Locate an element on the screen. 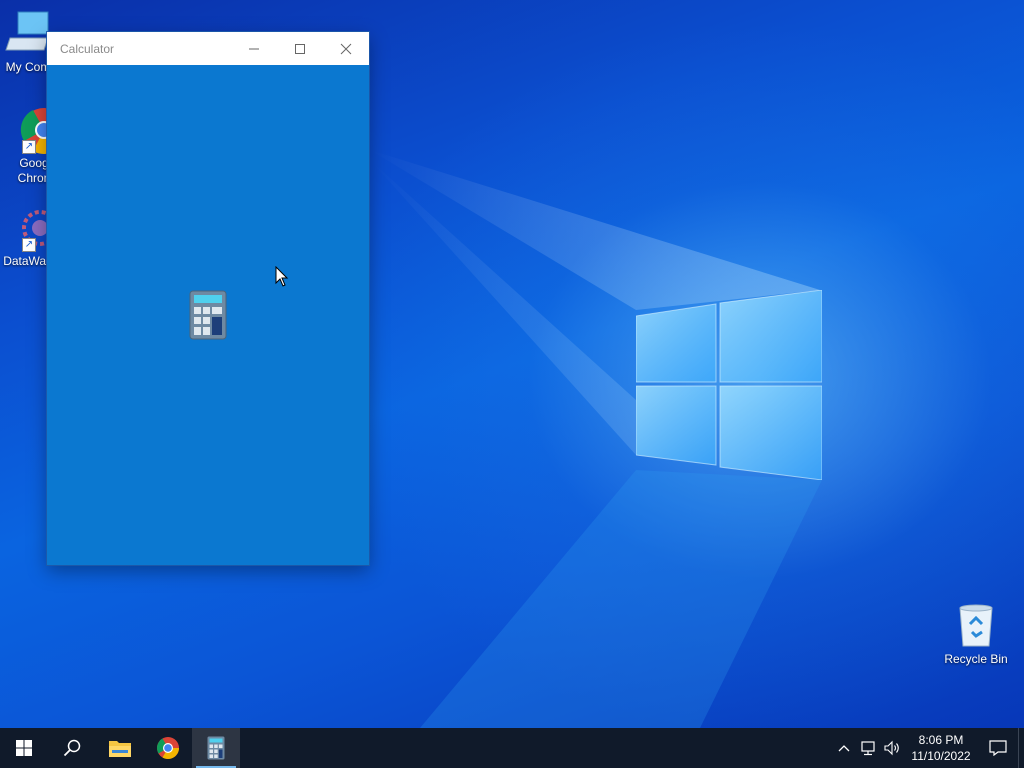 Image resolution: width=1024 pixels, height=768 pixels. taskbar-file-explorer is located at coordinates (120, 748).